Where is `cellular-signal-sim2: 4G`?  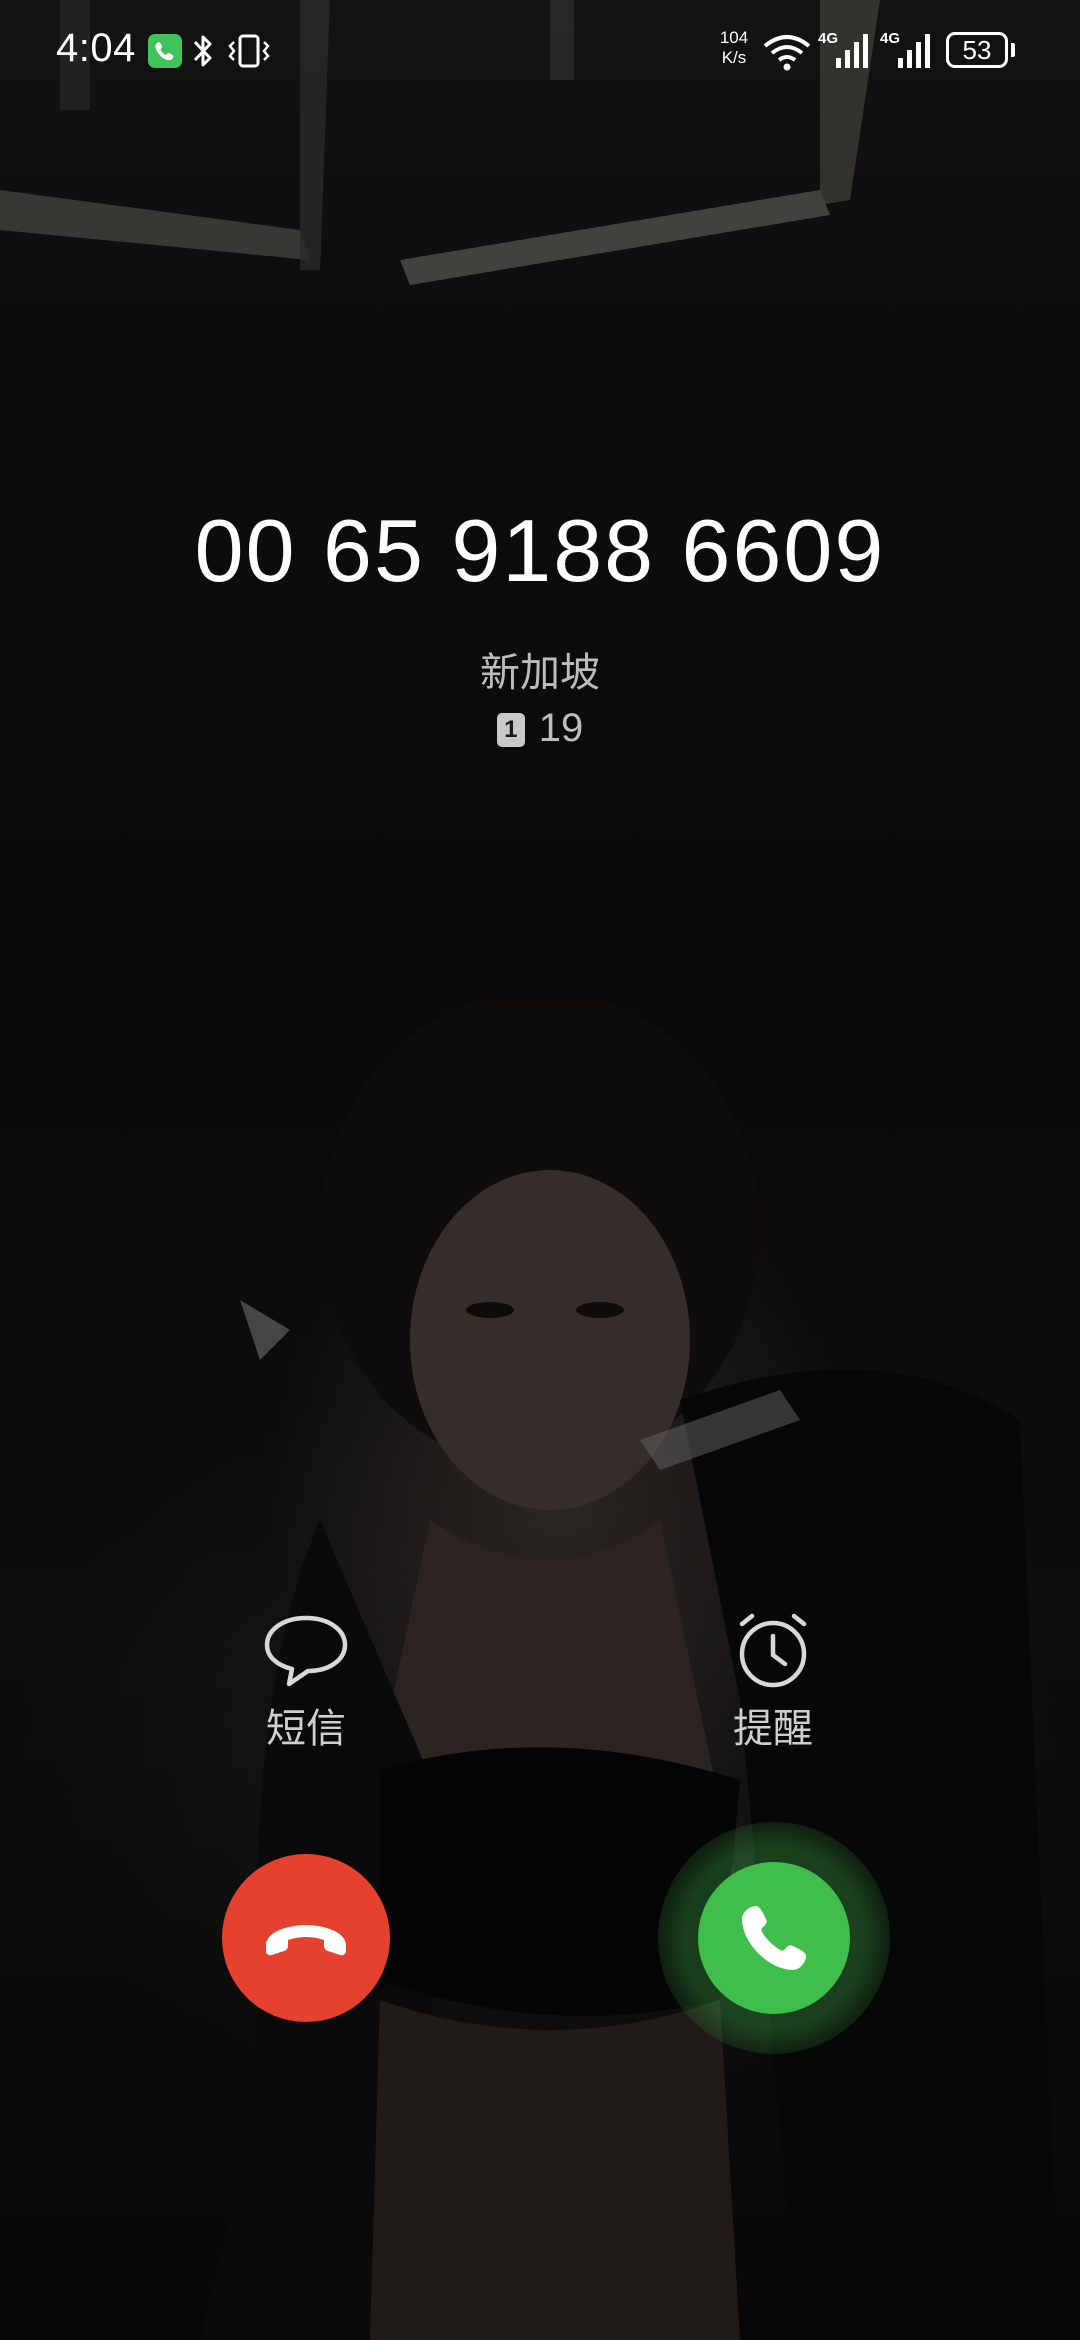
cellular-signal-sim2: 4G is located at coordinates (908, 50).